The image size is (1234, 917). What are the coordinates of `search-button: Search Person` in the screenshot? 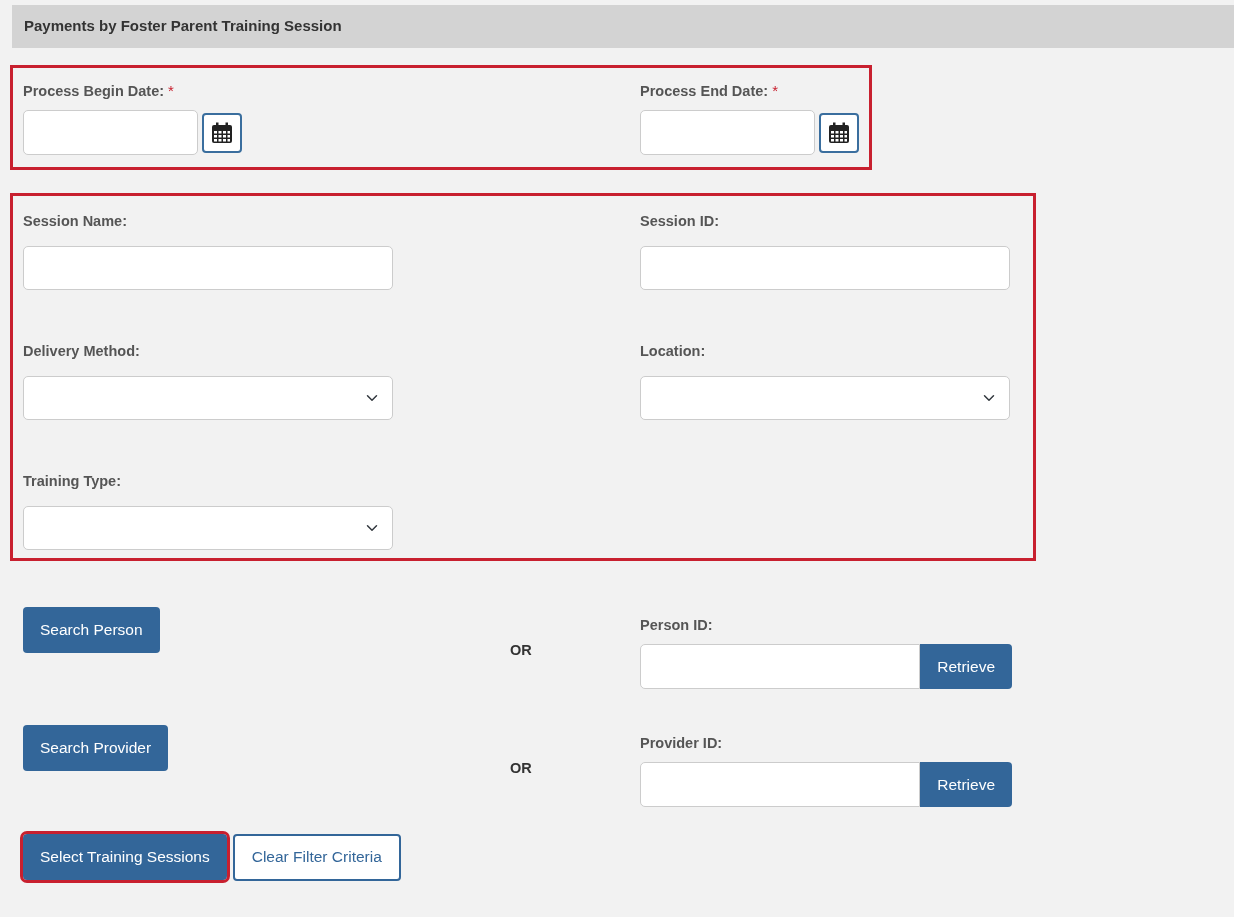 It's located at (91, 629).